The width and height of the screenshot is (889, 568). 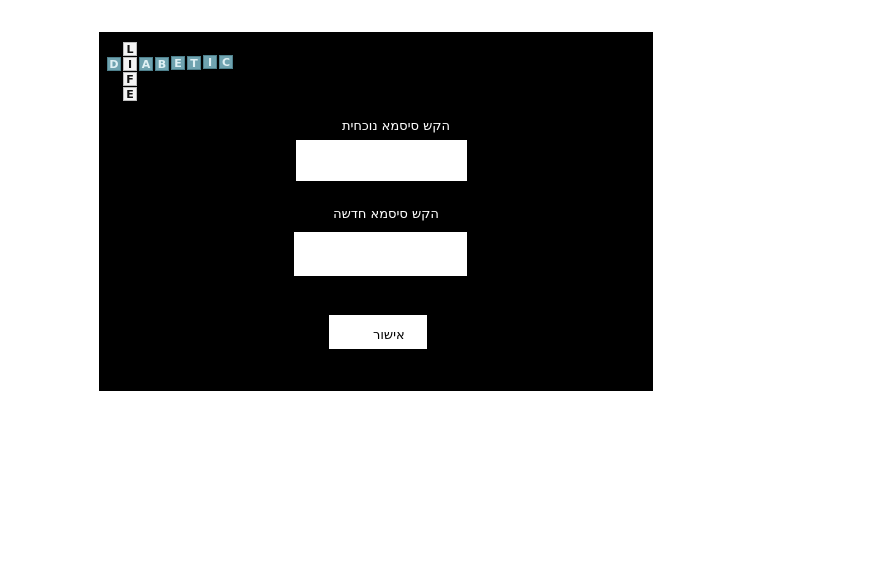 What do you see at coordinates (162, 64) in the screenshot?
I see `logo-tile: B` at bounding box center [162, 64].